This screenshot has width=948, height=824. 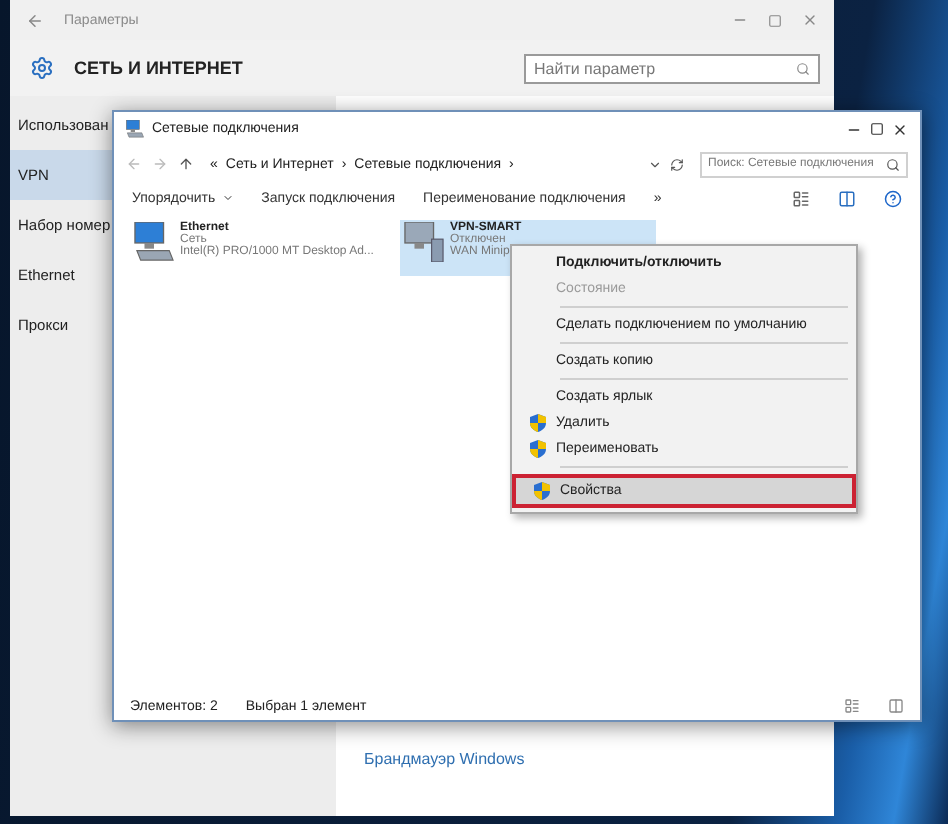 What do you see at coordinates (852, 706) in the screenshot?
I see `details-view-icon` at bounding box center [852, 706].